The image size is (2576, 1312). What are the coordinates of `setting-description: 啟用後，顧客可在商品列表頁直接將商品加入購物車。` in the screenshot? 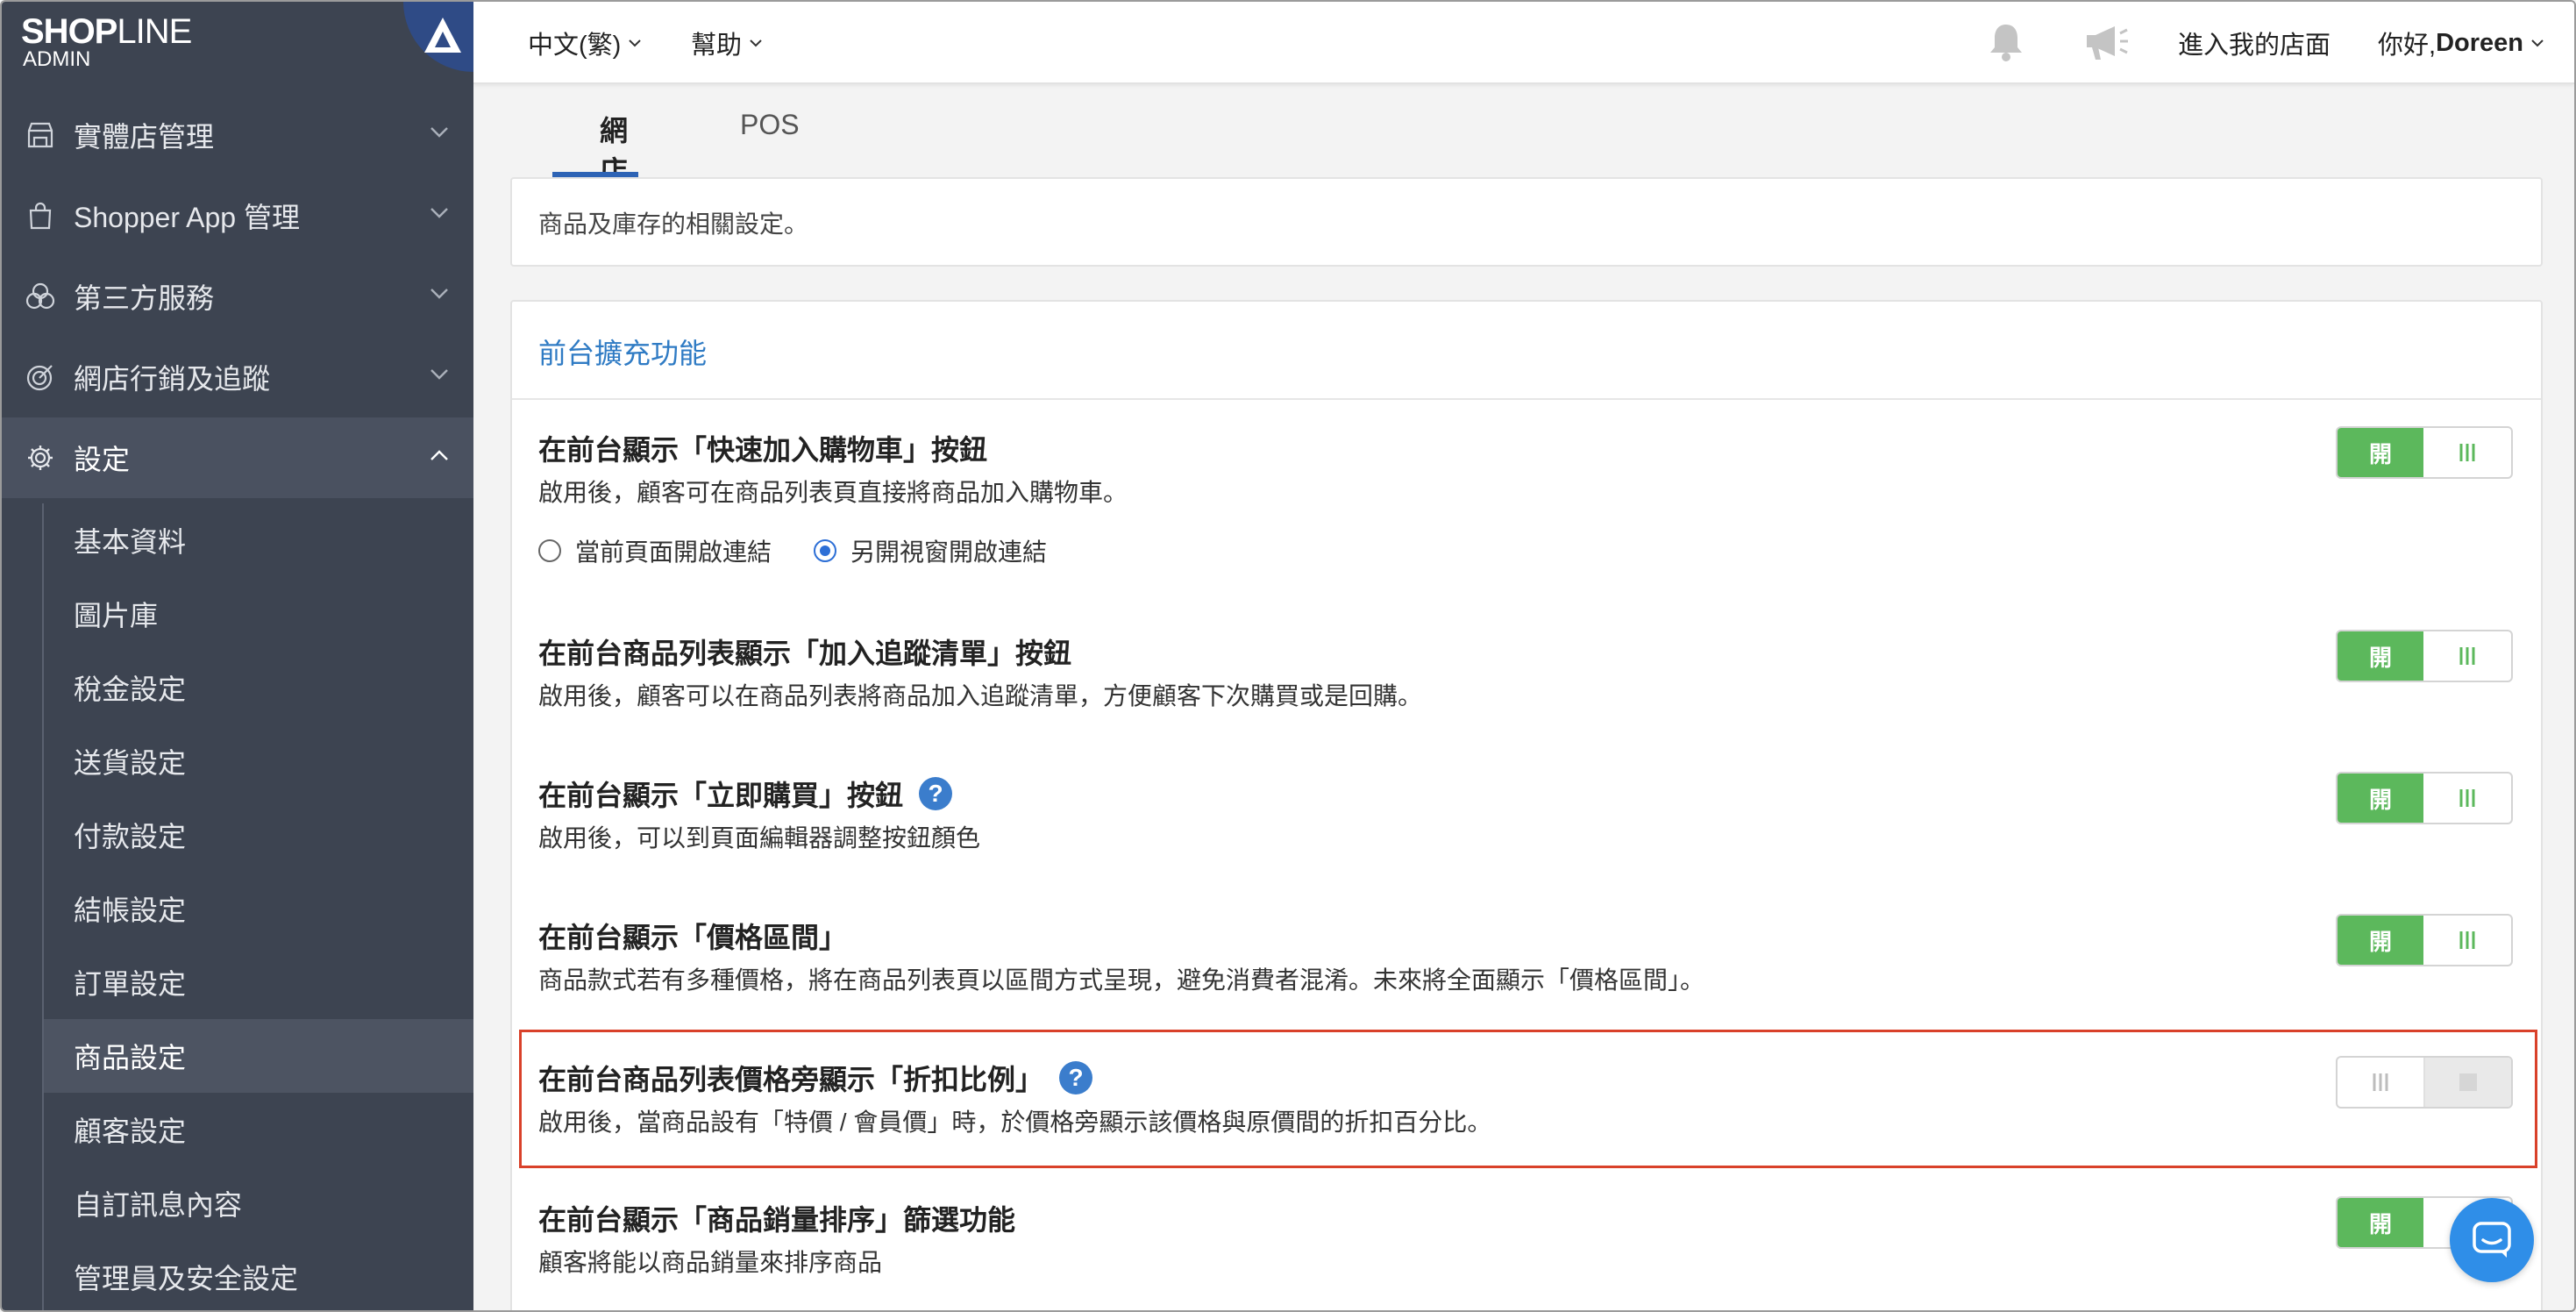 It's located at (833, 492).